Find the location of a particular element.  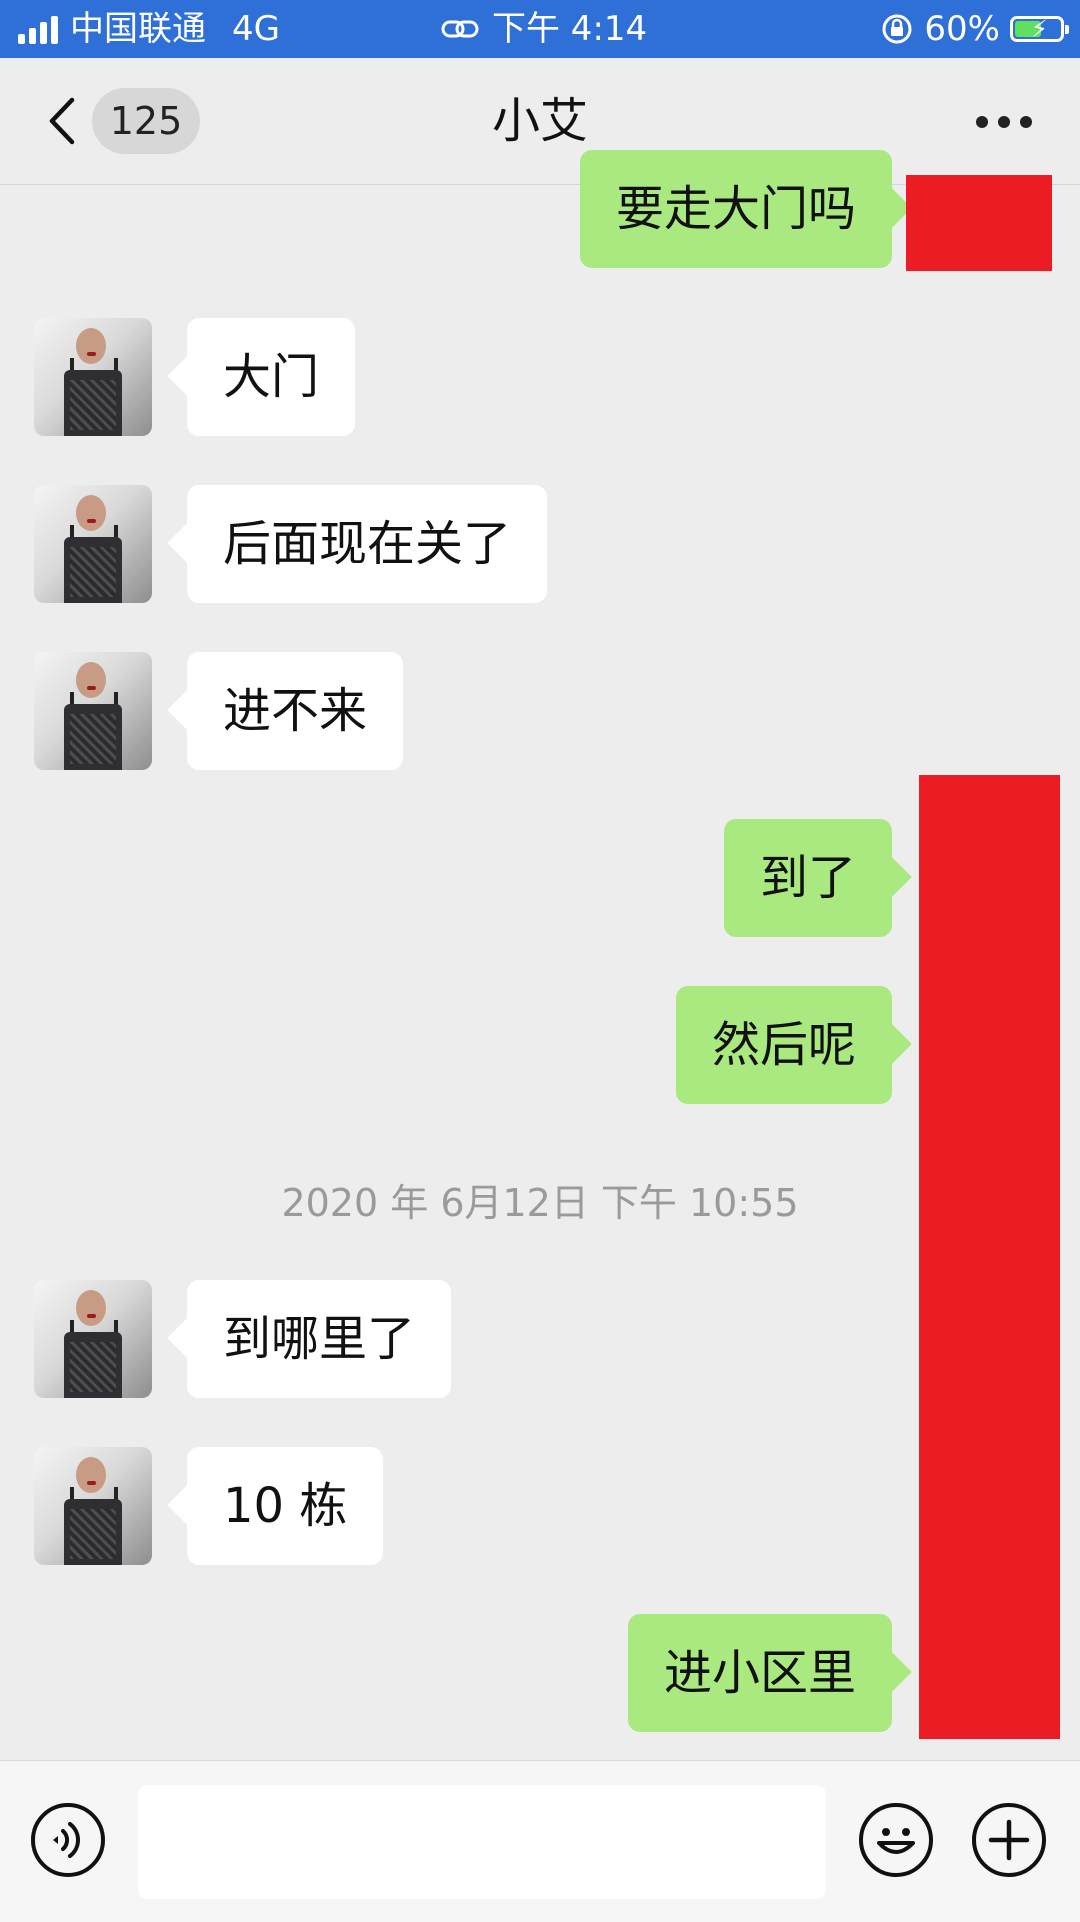

message-bubble-received: 10 栋 is located at coordinates (285, 1506).